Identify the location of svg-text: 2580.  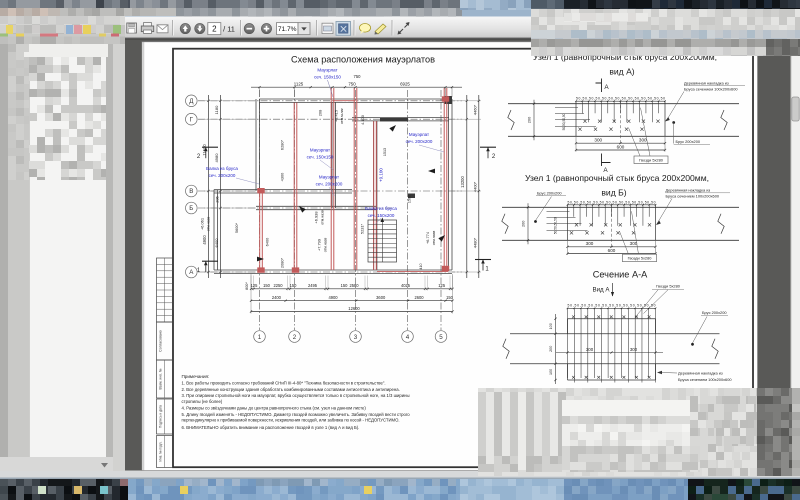
(354, 285).